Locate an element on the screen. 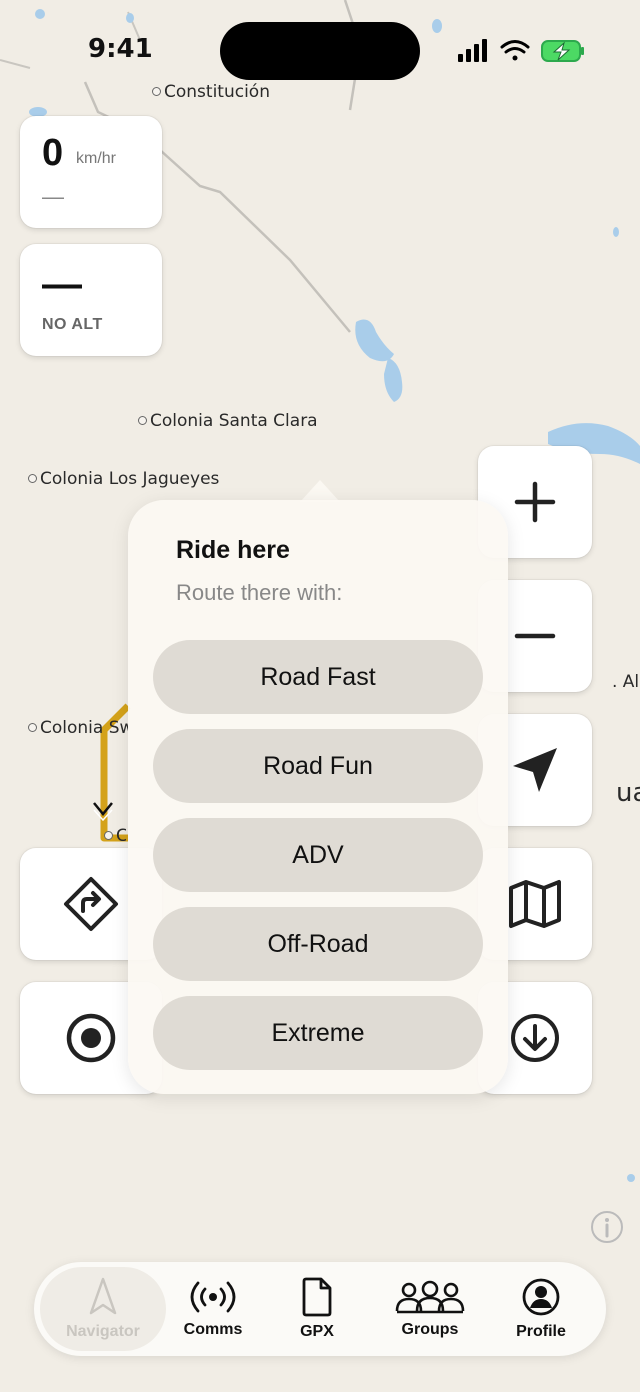 This screenshot has width=640, height=1392. tab-gpx: GPX is located at coordinates (317, 1309).